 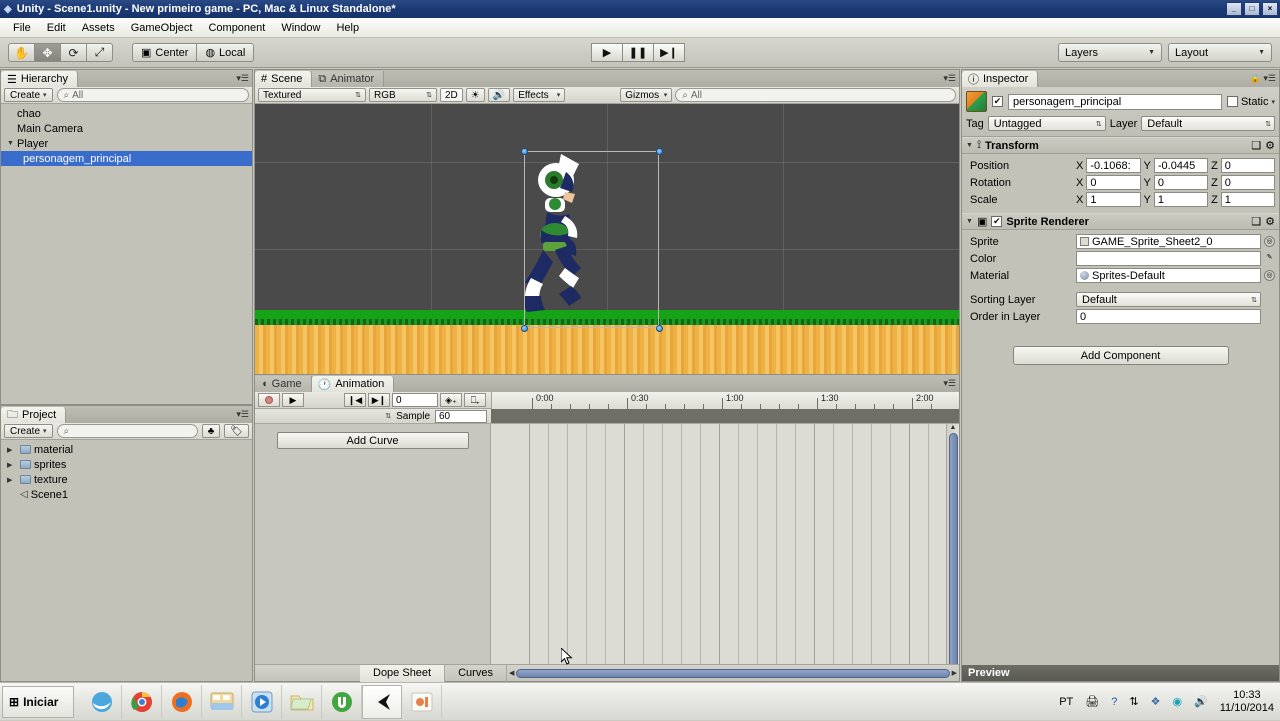 What do you see at coordinates (236, 431) in the screenshot?
I see `filter-by-label-button: 🏷` at bounding box center [236, 431].